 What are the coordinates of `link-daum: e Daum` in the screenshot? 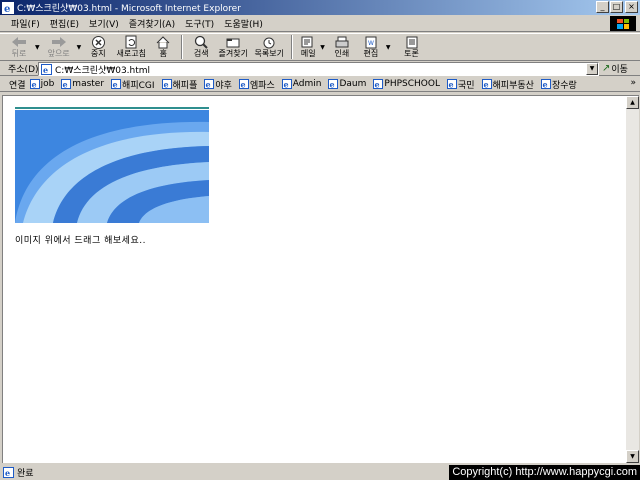 It's located at (347, 84).